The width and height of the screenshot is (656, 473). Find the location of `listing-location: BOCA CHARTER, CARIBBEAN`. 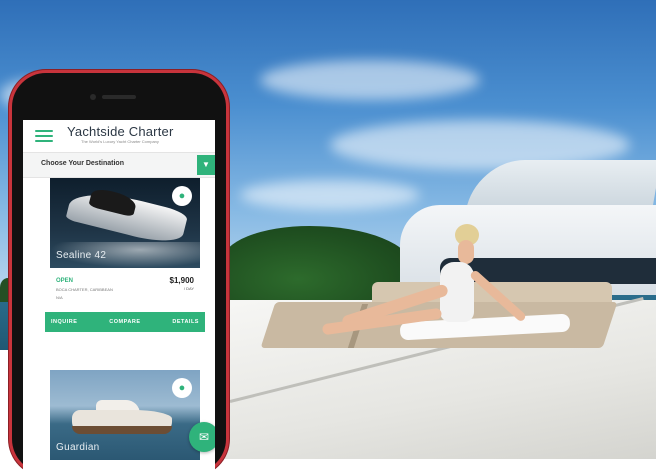

listing-location: BOCA CHARTER, CARIBBEAN is located at coordinates (84, 289).